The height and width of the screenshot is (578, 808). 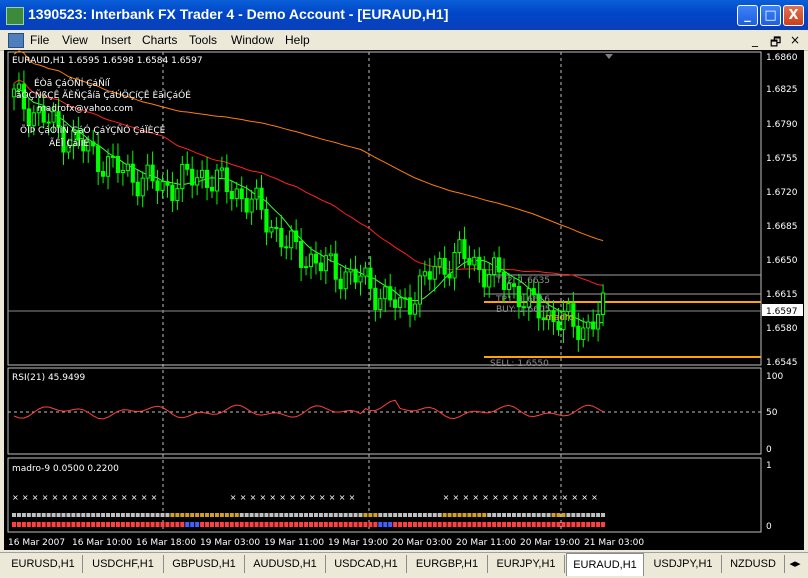 I want to click on rsi-line, so click(x=308, y=409).